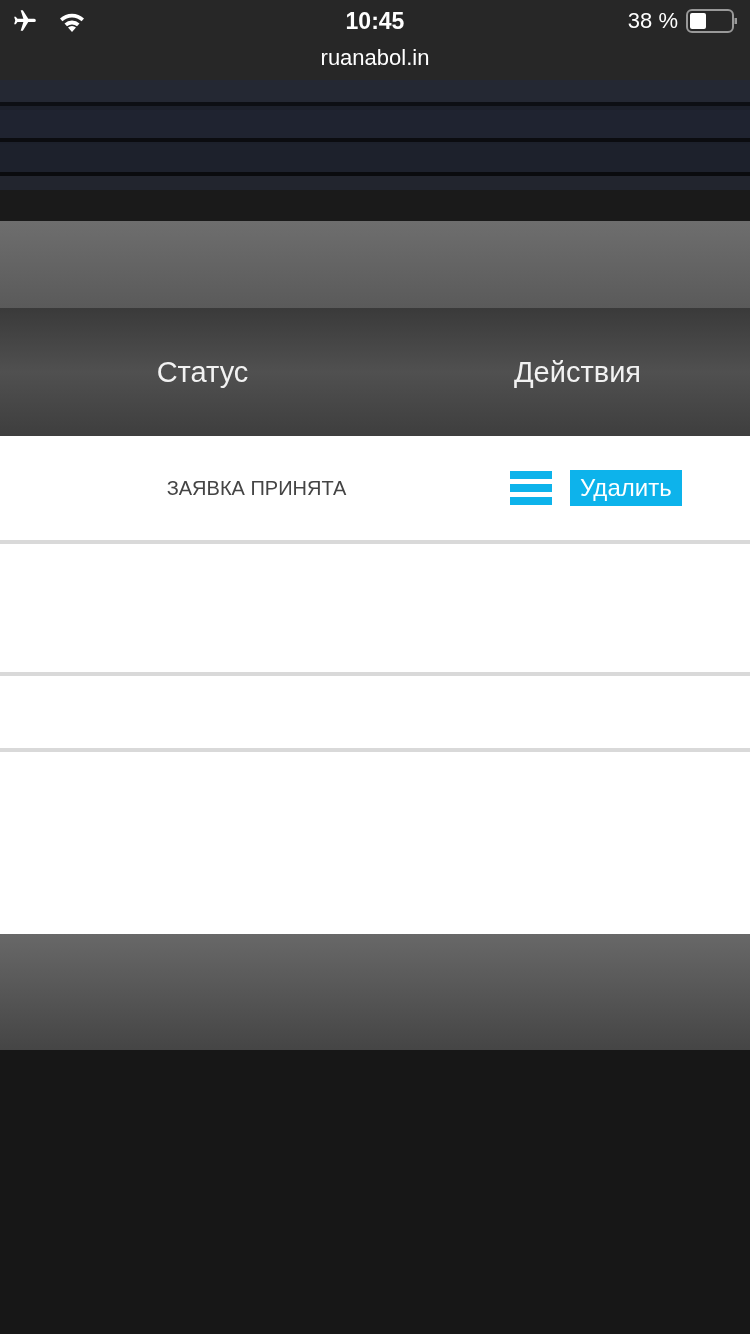 This screenshot has width=750, height=1334. I want to click on battery-icon, so click(712, 21).